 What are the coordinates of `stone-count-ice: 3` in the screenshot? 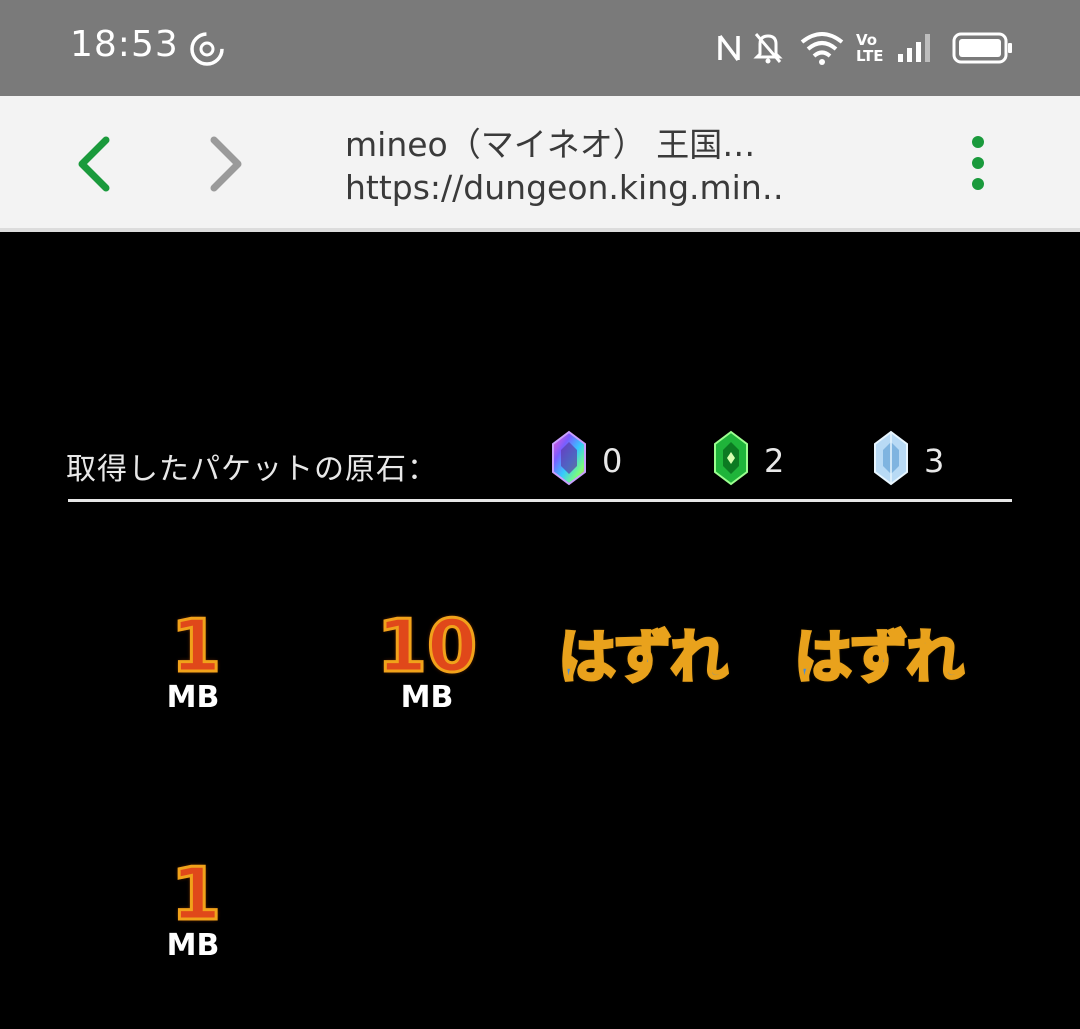 It's located at (934, 461).